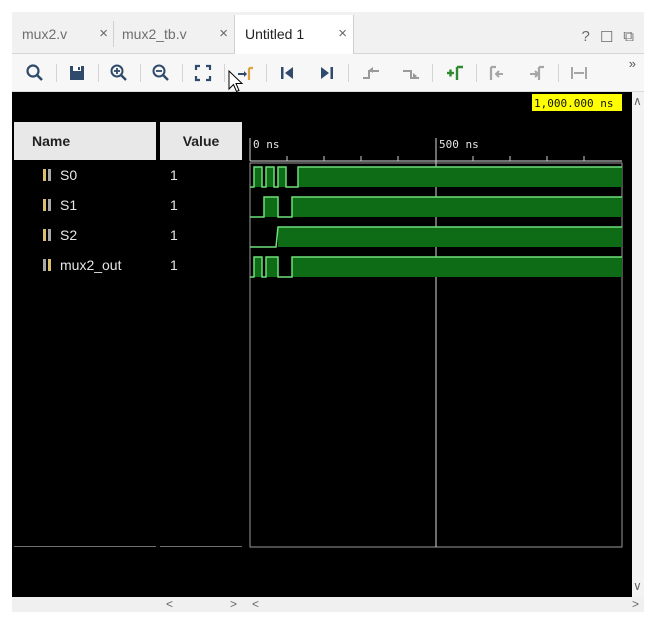  What do you see at coordinates (77, 73) in the screenshot?
I see `save-icon` at bounding box center [77, 73].